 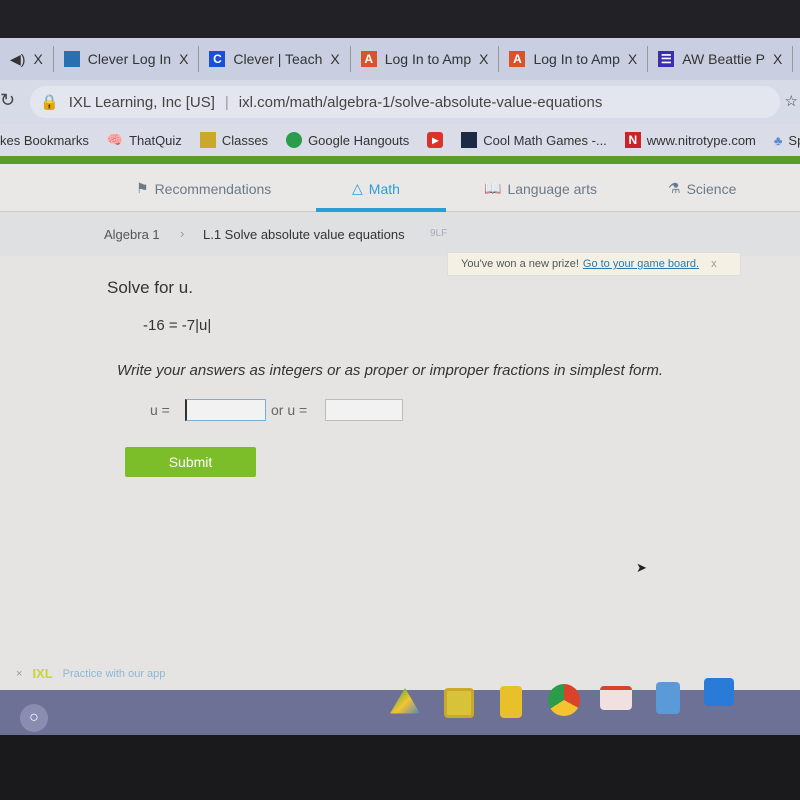 I want to click on equation: -16 = -7|u|, so click(x=177, y=325).